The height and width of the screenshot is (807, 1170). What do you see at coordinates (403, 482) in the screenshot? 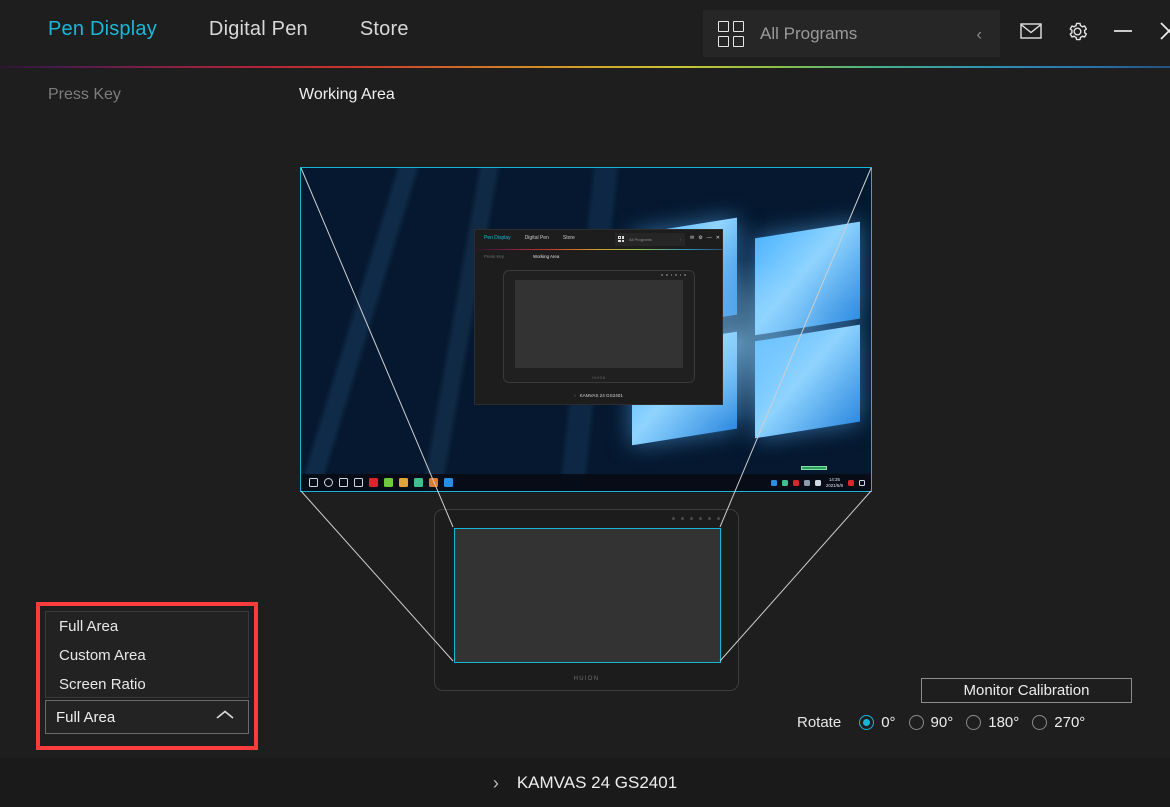
I see `app-icon-folder` at bounding box center [403, 482].